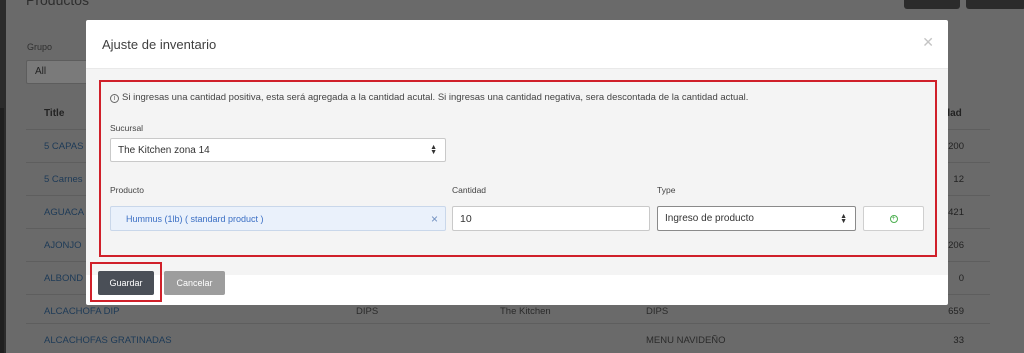  What do you see at coordinates (194, 283) in the screenshot?
I see `cancel-button: Cancelar` at bounding box center [194, 283].